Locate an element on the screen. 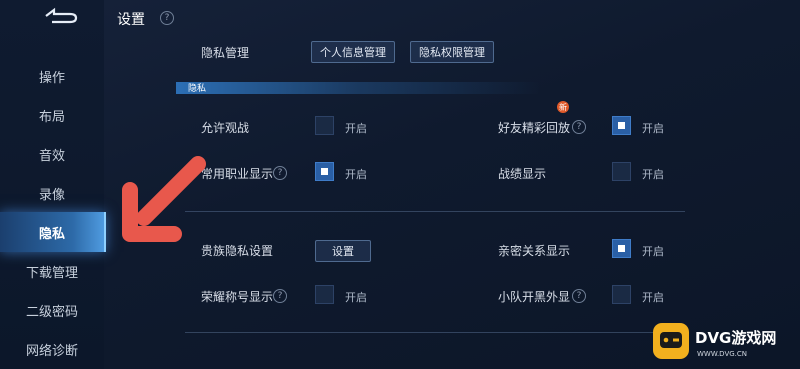 This screenshot has height=369, width=800. sidebar-item-download: 下载管理 is located at coordinates (52, 271).